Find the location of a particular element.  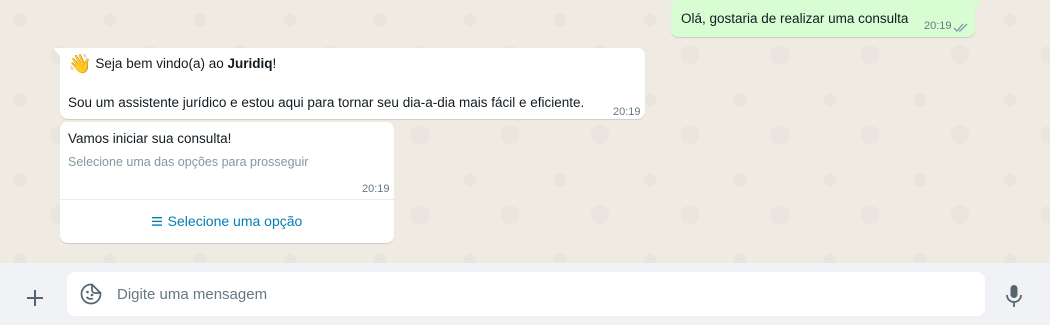

welcome-line: 👋 Seja bem vindo(a) ao Juridiq! is located at coordinates (172, 64).